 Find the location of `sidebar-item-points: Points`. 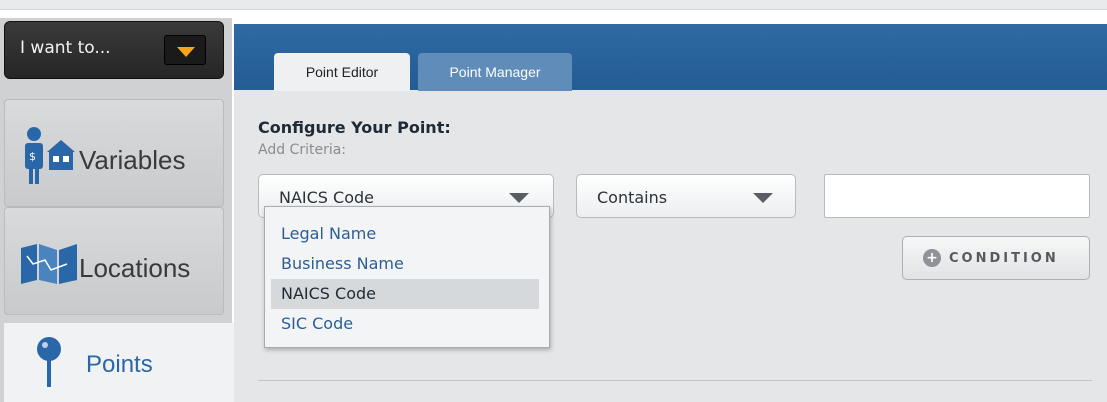

sidebar-item-points: Points is located at coordinates (120, 362).